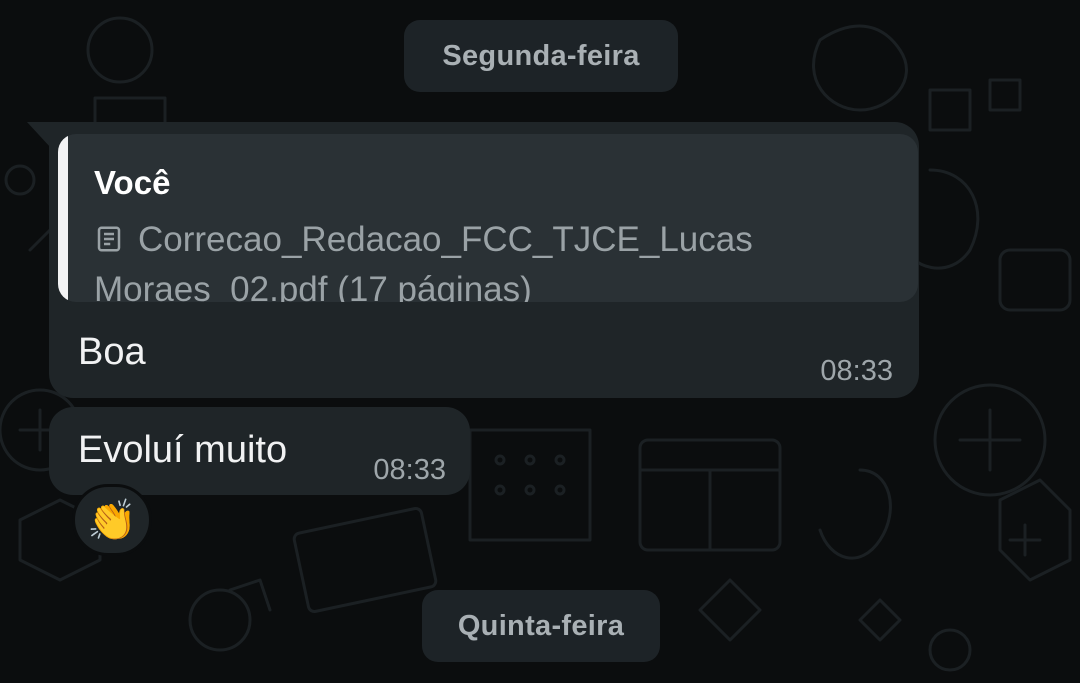 Image resolution: width=1080 pixels, height=683 pixels. Describe the element at coordinates (109, 242) in the screenshot. I see `document-icon` at that location.